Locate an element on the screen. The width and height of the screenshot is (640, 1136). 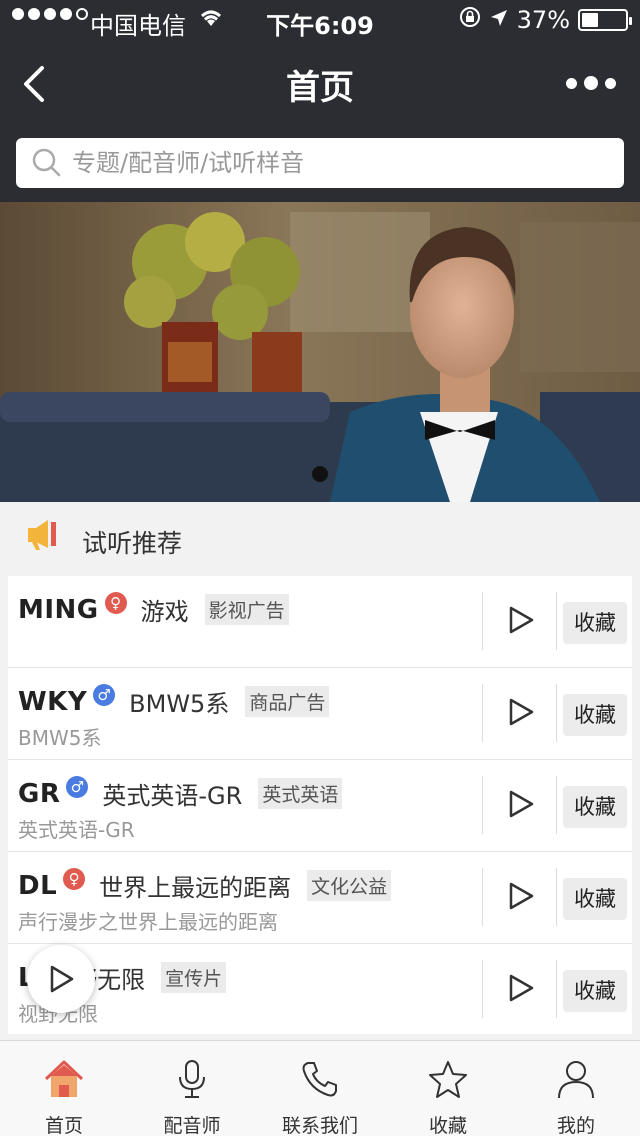
work-title: 游戏 is located at coordinates (164, 612).